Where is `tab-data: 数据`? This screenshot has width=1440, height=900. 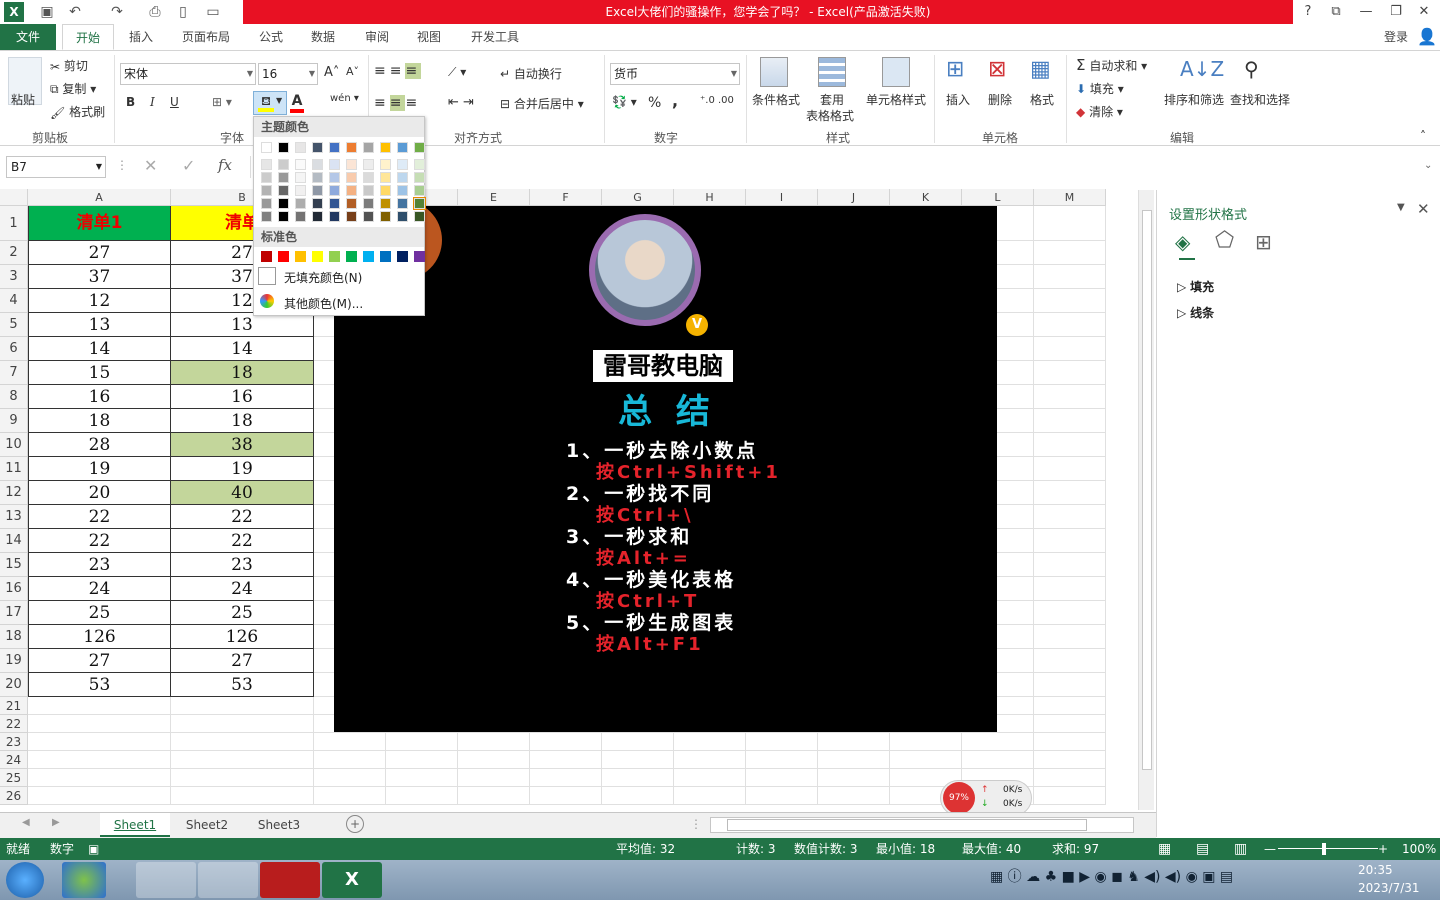
tab-data: 数据 is located at coordinates (323, 37).